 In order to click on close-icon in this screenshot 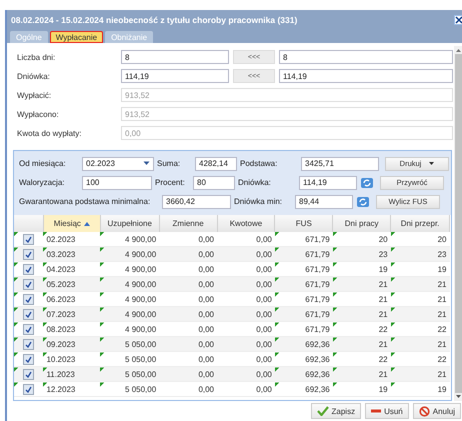, I will do `click(458, 20)`.